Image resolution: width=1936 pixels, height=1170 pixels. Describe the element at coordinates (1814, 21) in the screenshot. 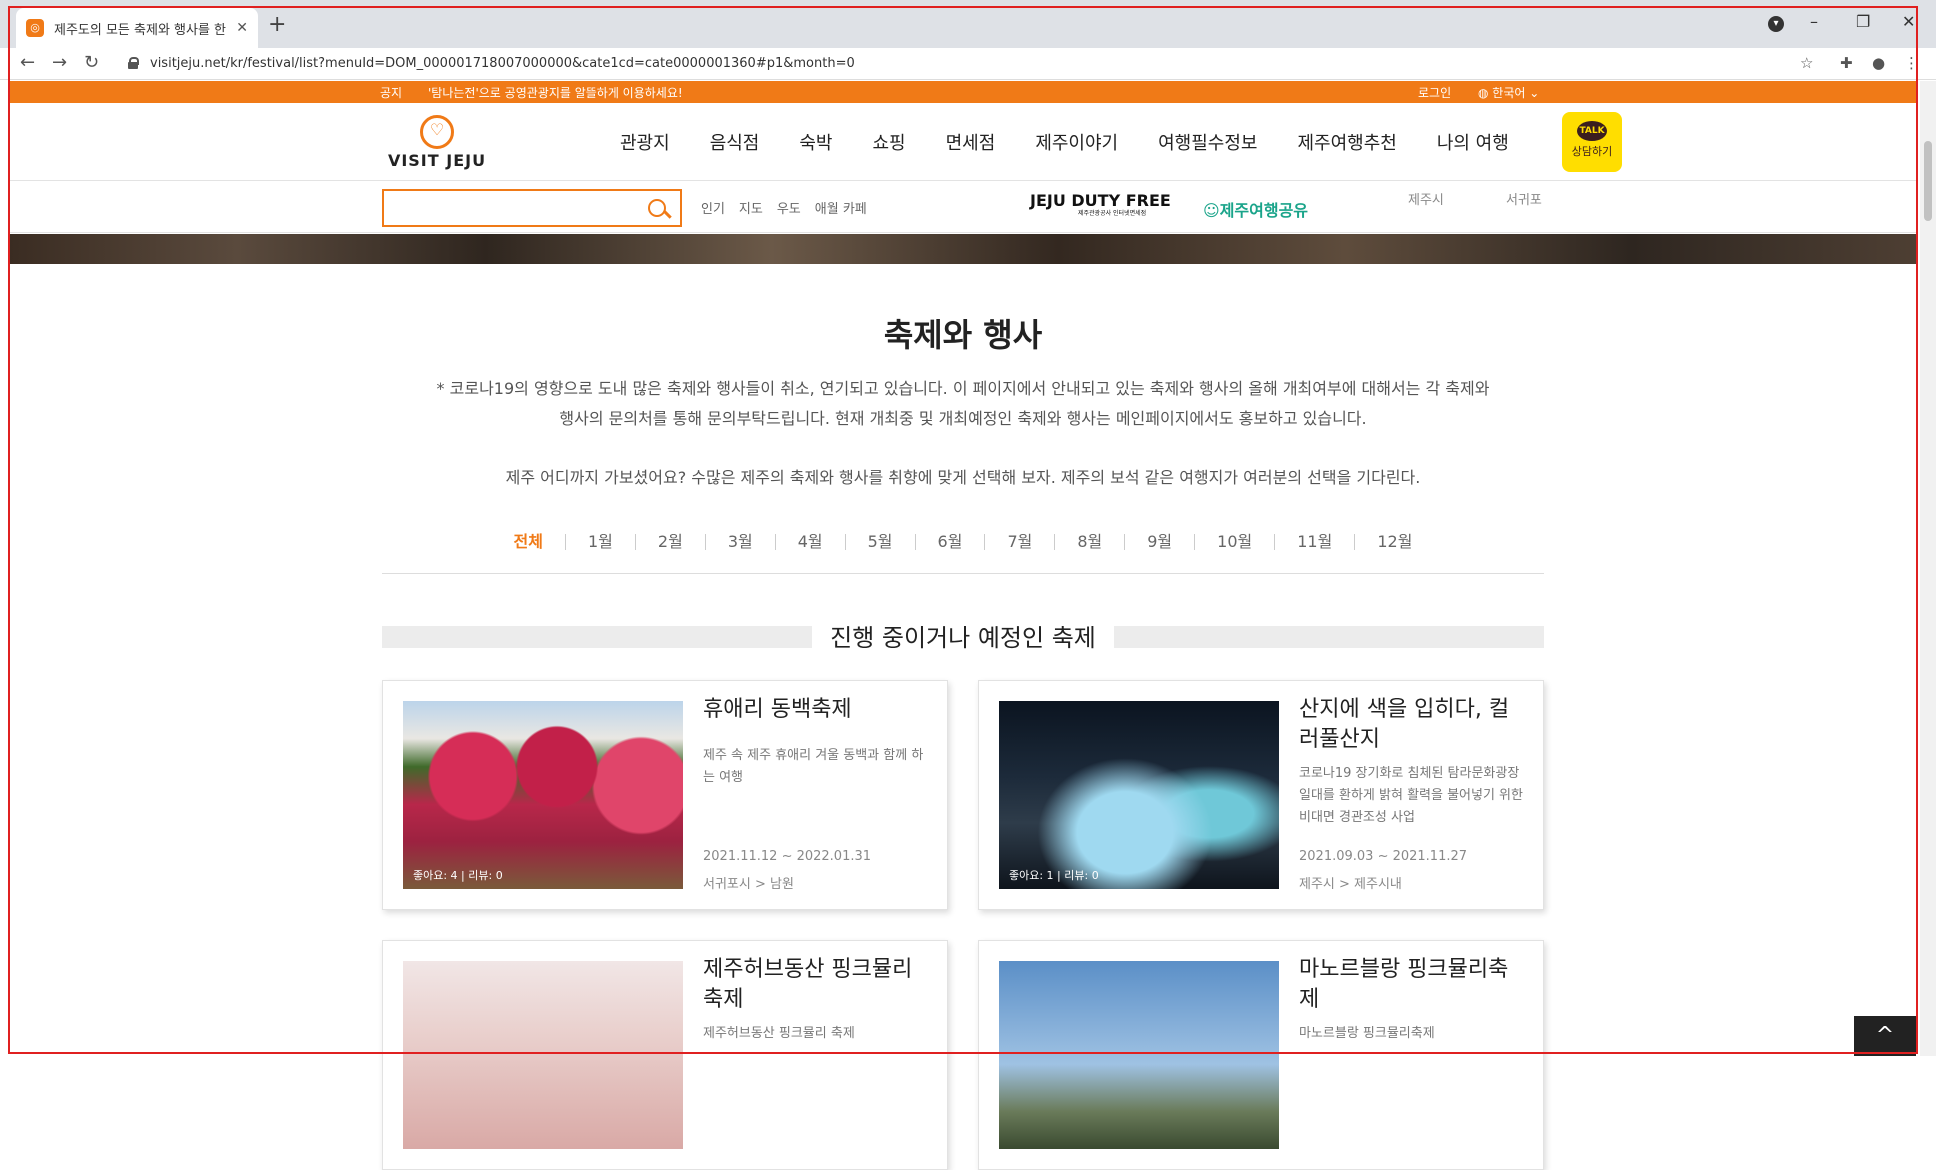

I see `minimize-button: –` at that location.